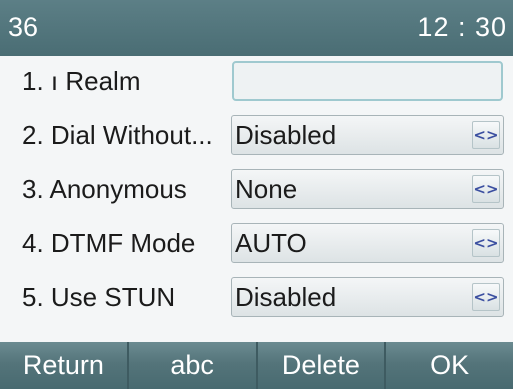  I want to click on use-stun-value: Disabled, so click(286, 297).